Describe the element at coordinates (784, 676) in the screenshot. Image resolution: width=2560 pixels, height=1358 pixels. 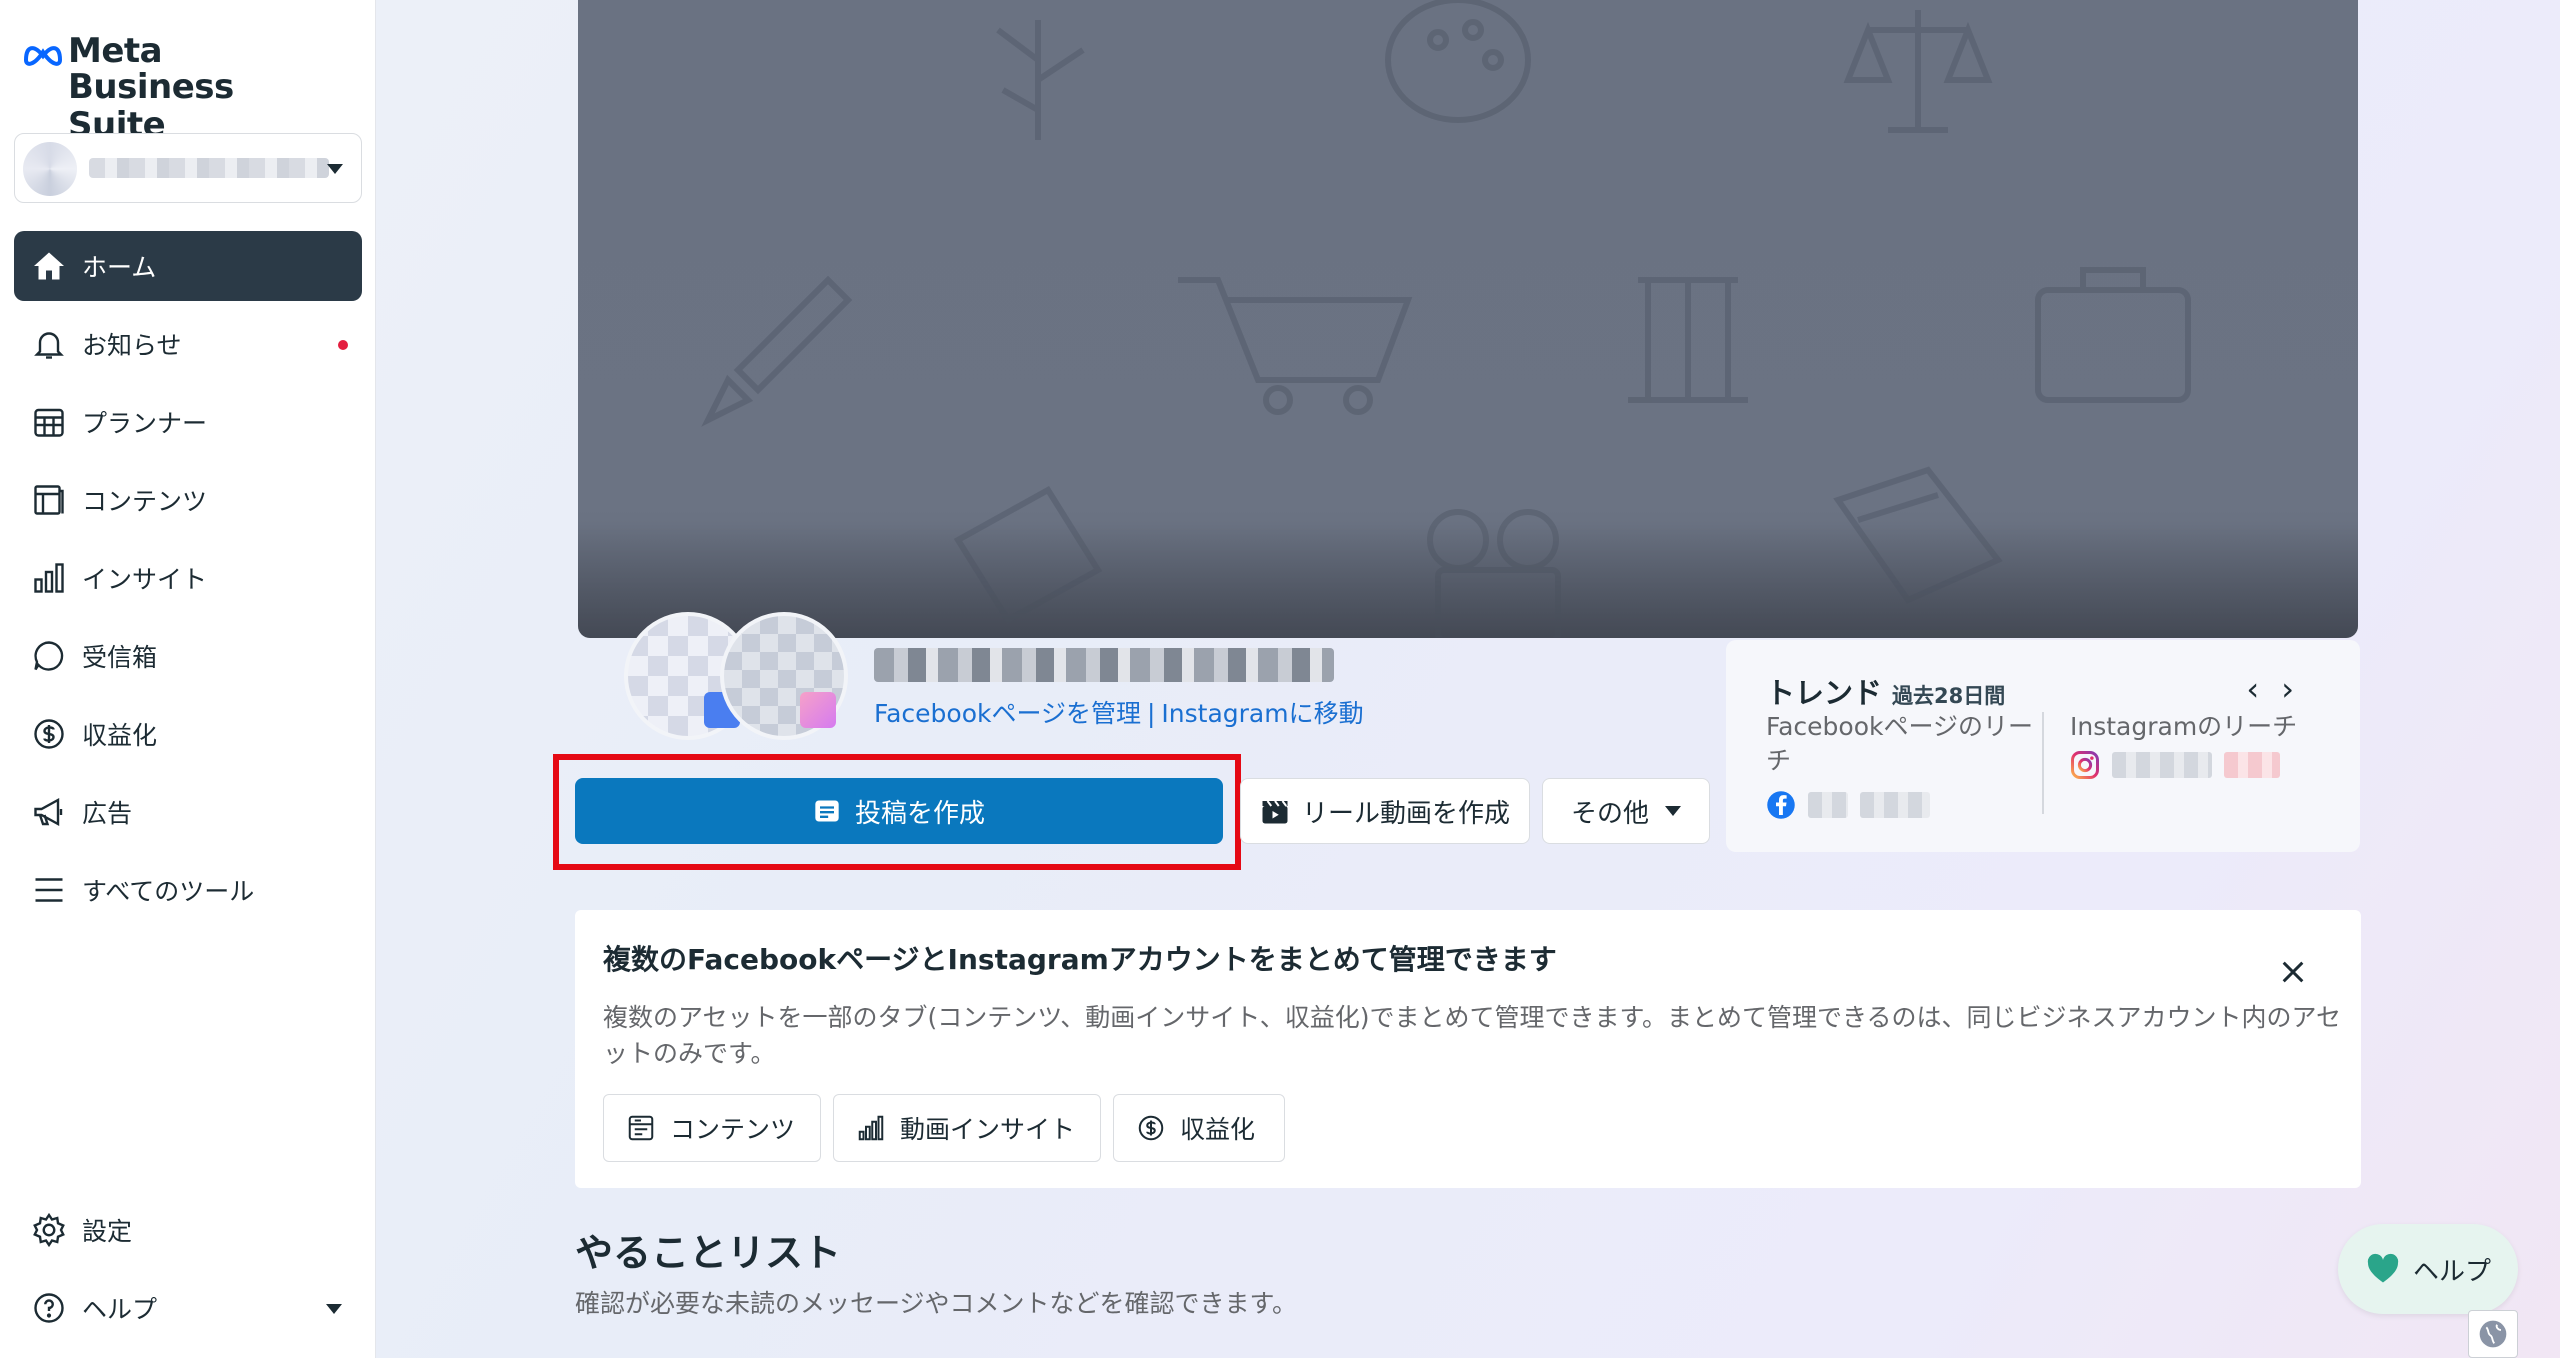
I see `instagram-account-avatar` at that location.